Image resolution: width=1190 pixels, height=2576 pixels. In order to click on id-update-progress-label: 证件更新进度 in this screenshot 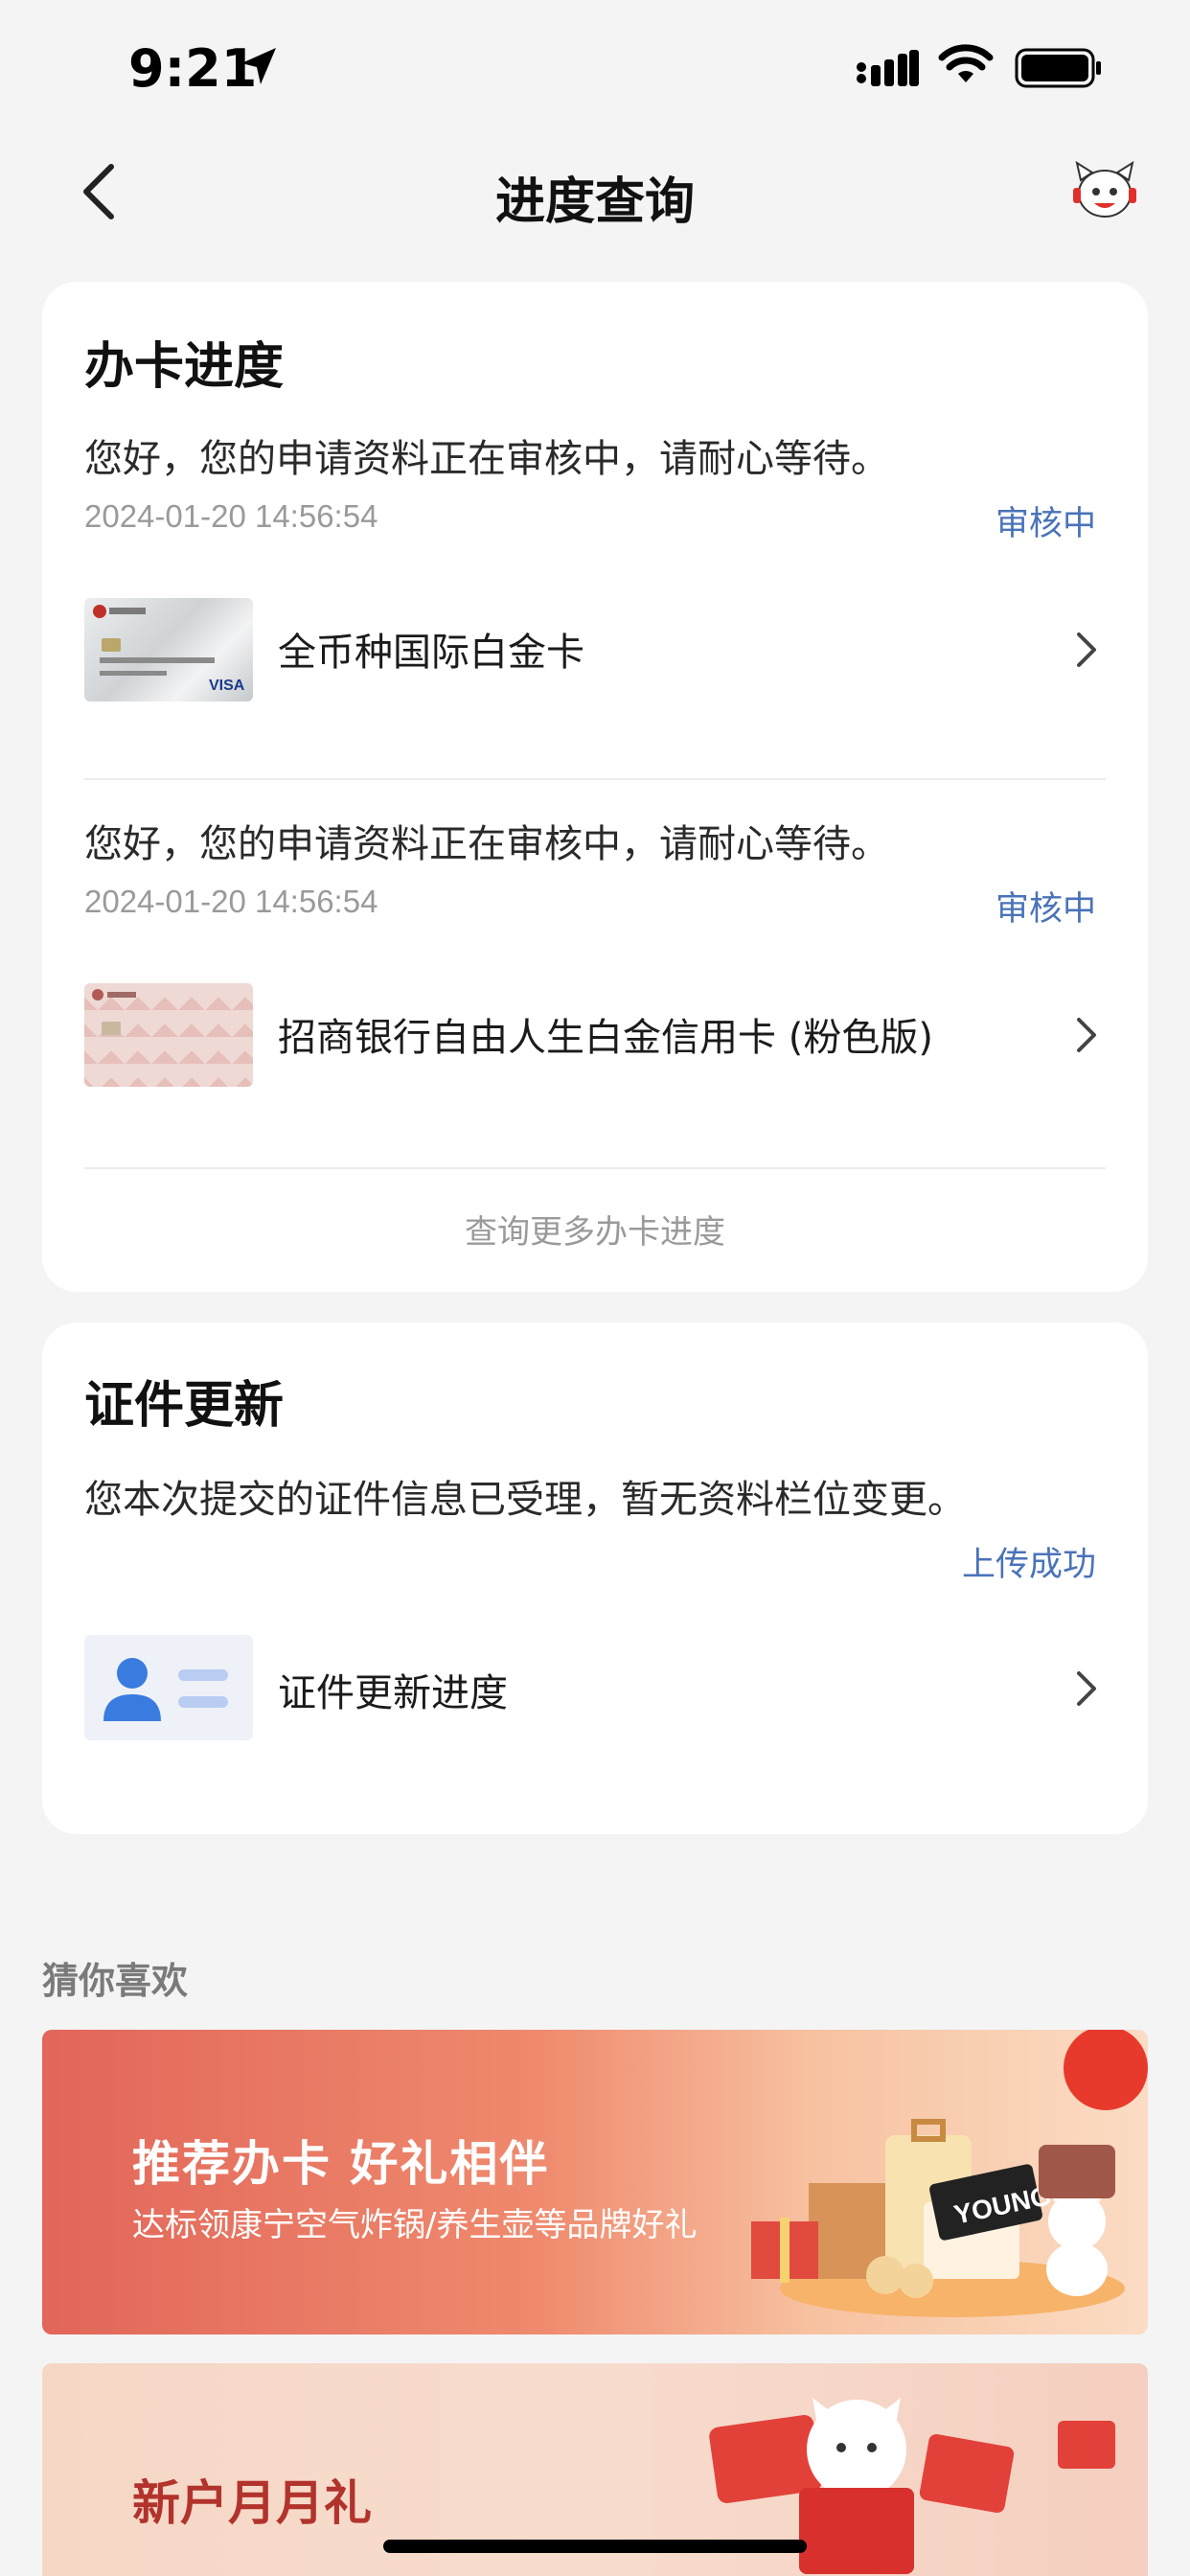, I will do `click(393, 1693)`.